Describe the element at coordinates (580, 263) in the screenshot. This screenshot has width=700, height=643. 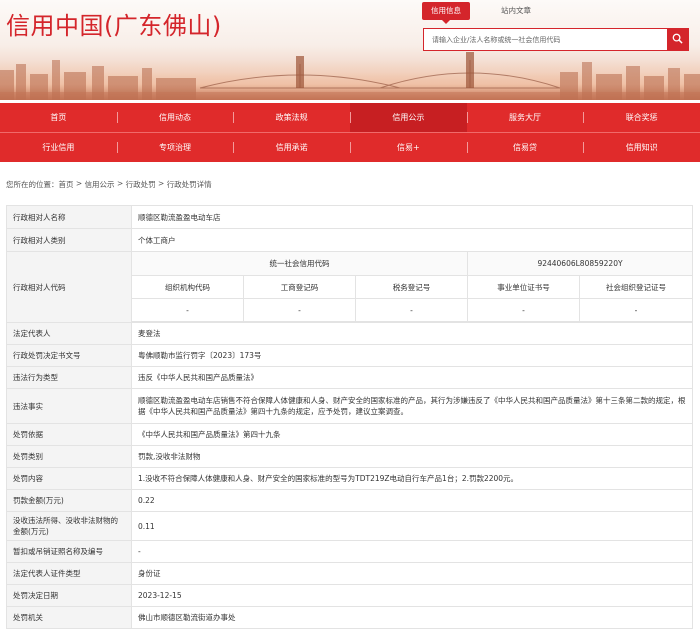
I see `uscc-value: 92440606L80859220Y` at that location.